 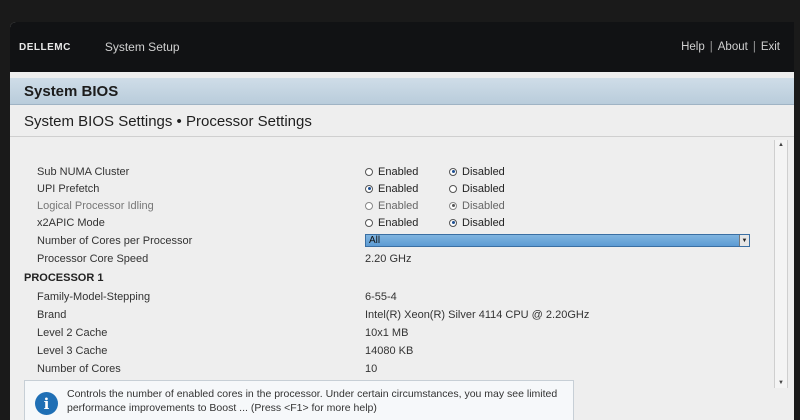 What do you see at coordinates (557, 240) in the screenshot?
I see `cores-per-processor-select: All ▼` at bounding box center [557, 240].